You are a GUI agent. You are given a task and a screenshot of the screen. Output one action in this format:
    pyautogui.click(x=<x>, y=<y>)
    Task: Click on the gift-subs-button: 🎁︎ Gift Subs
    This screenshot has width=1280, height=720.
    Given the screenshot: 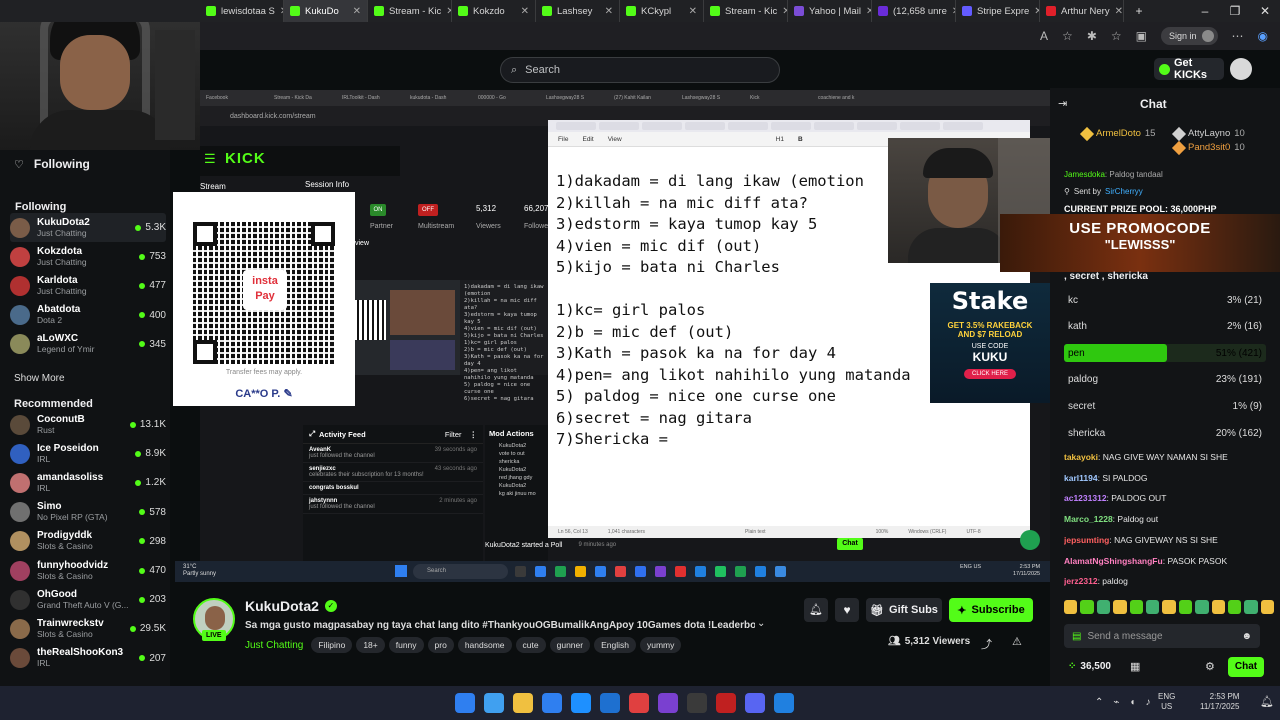 What is the action you would take?
    pyautogui.click(x=904, y=610)
    